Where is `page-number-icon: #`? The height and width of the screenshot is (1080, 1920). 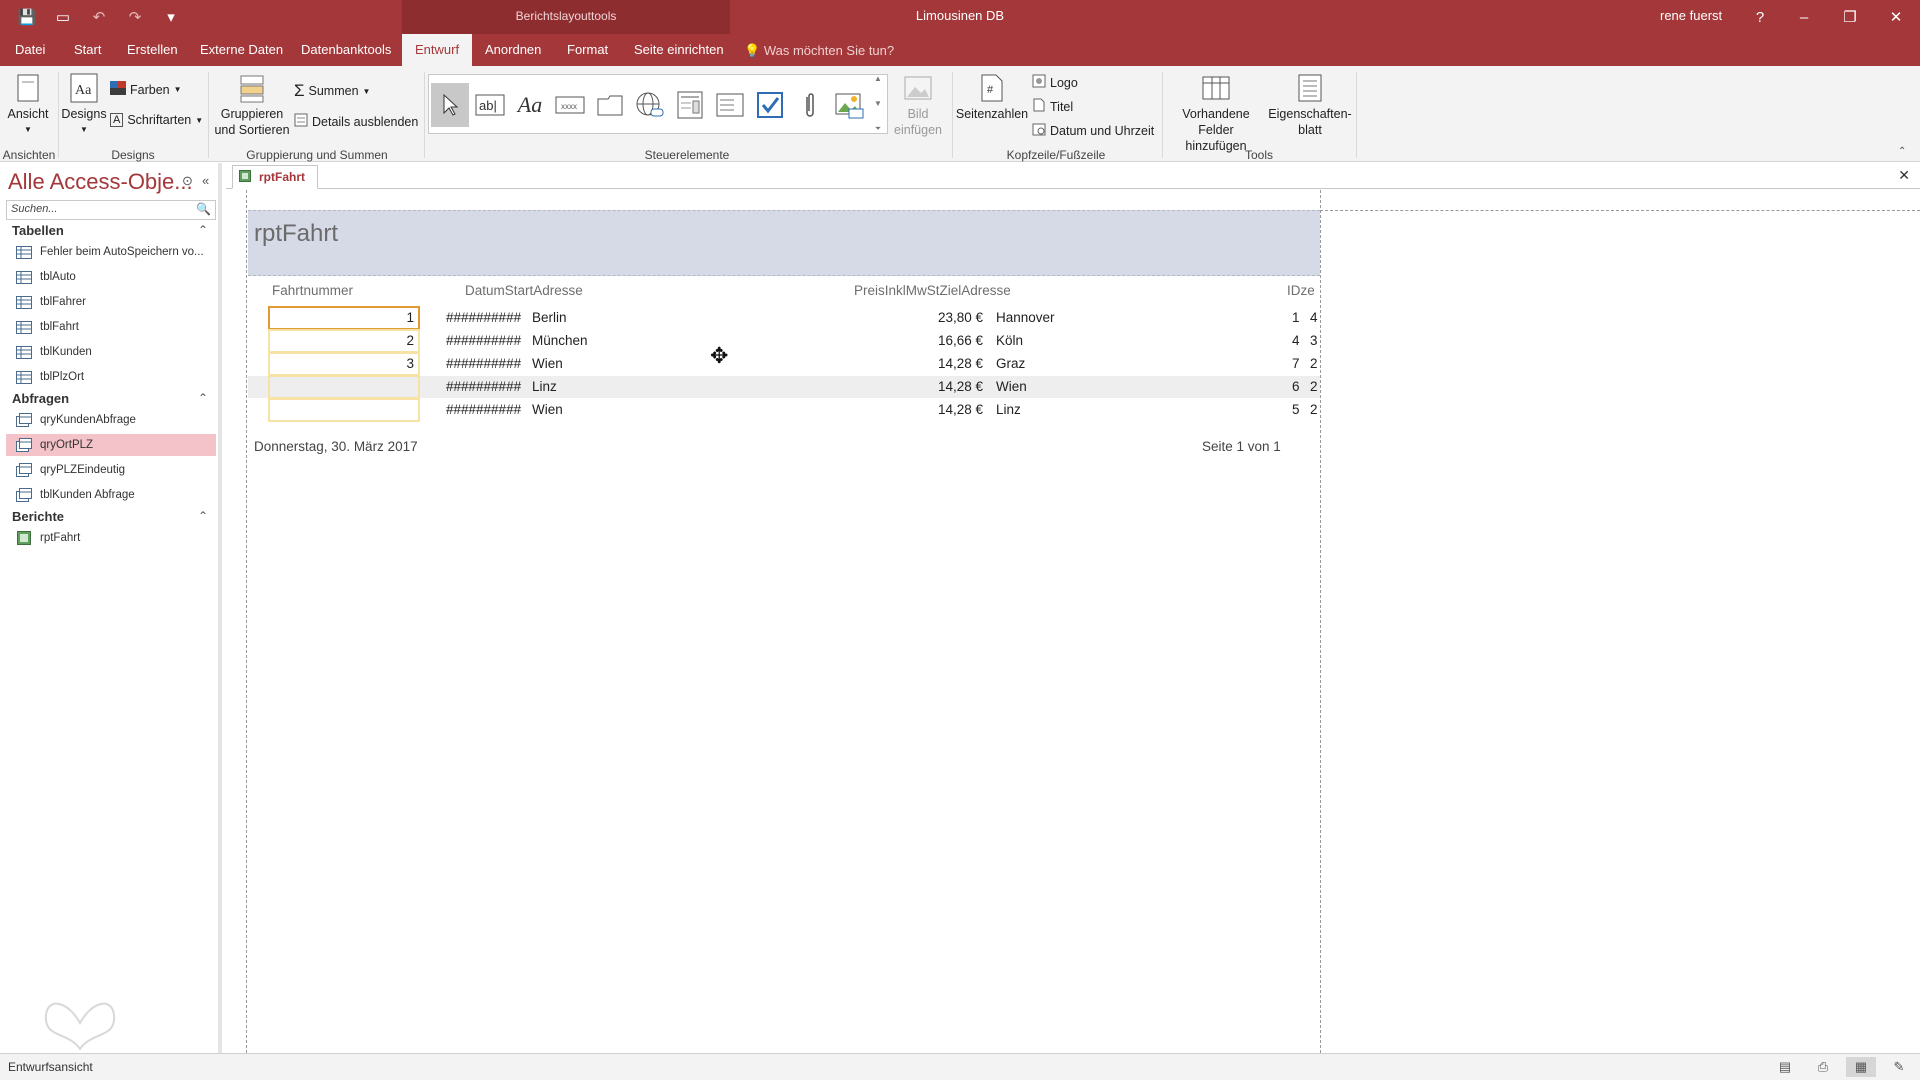 page-number-icon: # is located at coordinates (992, 88).